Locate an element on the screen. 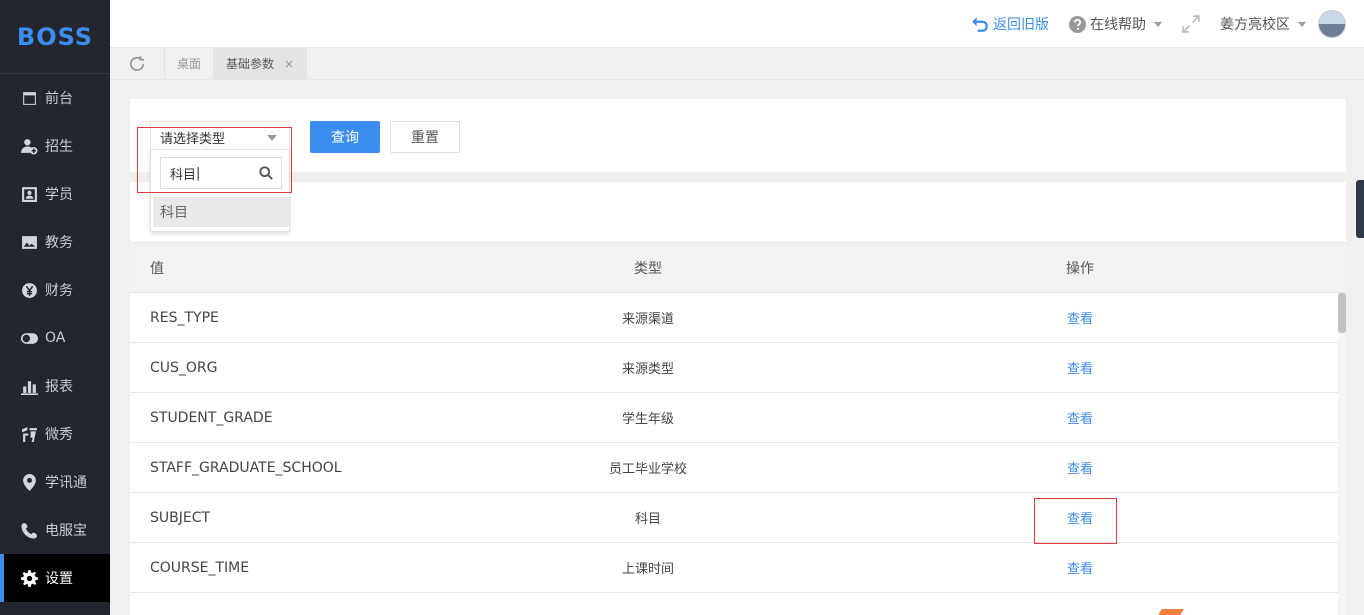 The image size is (1364, 615). tab-bar: 桌面 基础参数 × is located at coordinates (737, 64).